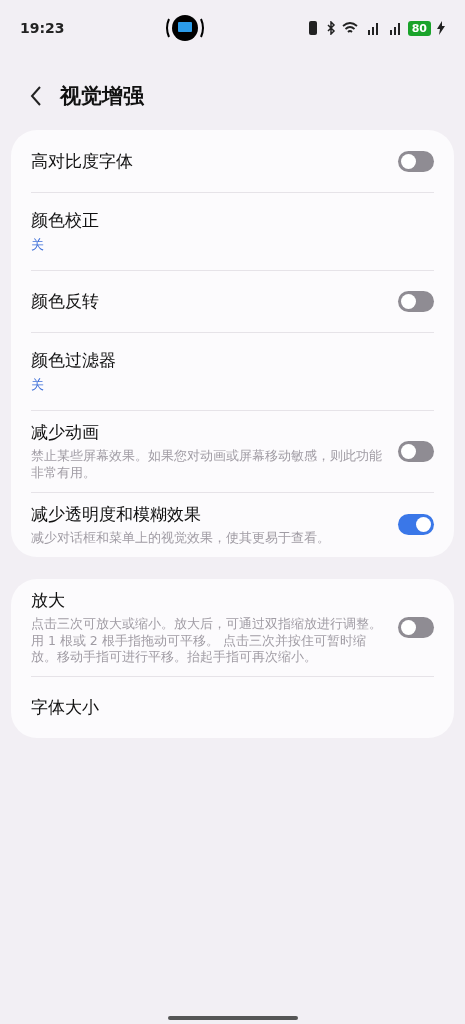  Describe the element at coordinates (207, 641) in the screenshot. I see `setting-description: 点击三次可放大或缩小。放大后，可通过双指缩放进行调整。用 1 根或 2 根手指拖动可平移。 点击三次并按住可暂时缩放。移动手指可进行平移。抬起手指可再次缩小。` at that location.